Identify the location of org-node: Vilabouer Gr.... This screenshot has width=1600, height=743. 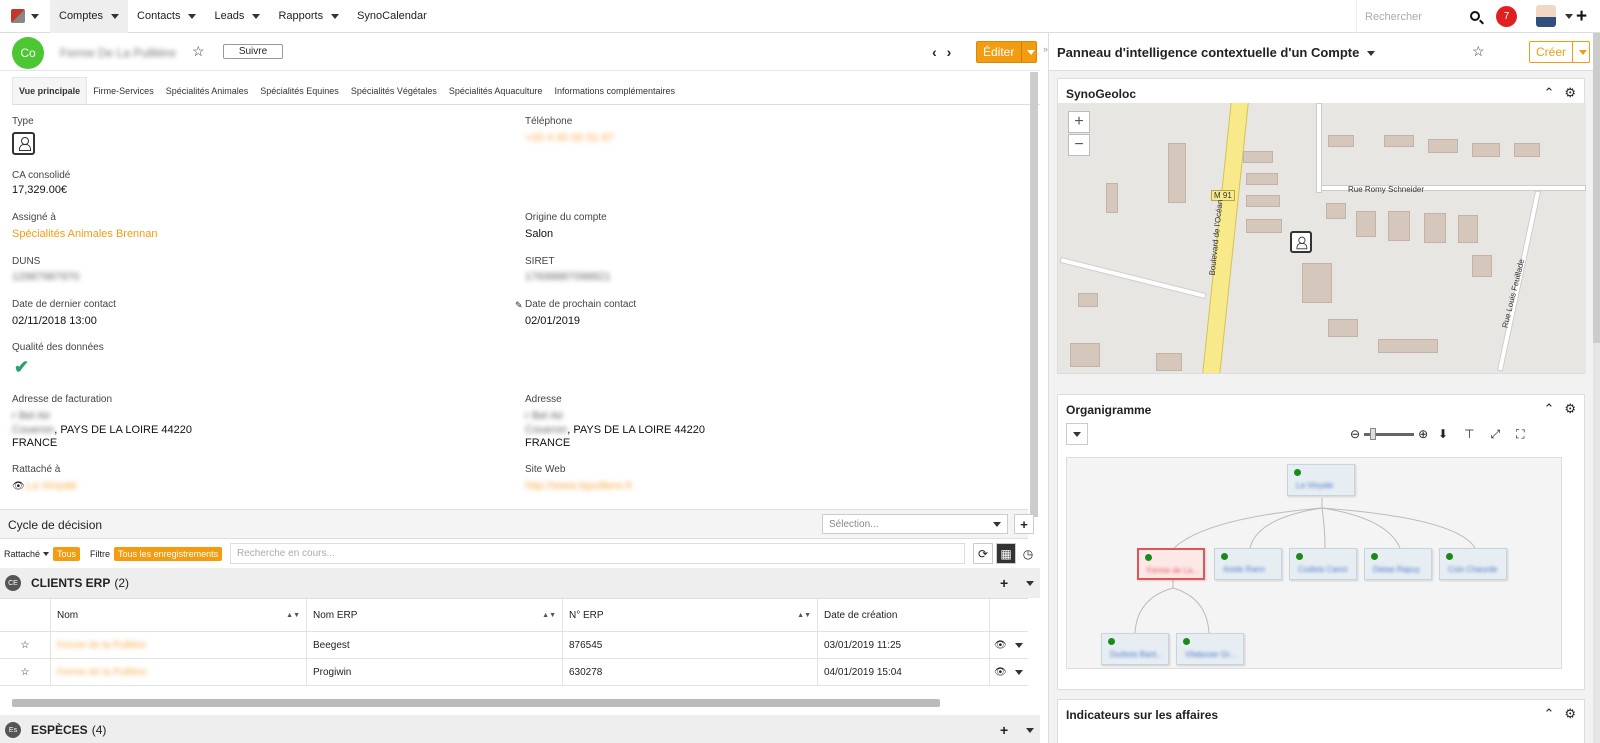
(1210, 649).